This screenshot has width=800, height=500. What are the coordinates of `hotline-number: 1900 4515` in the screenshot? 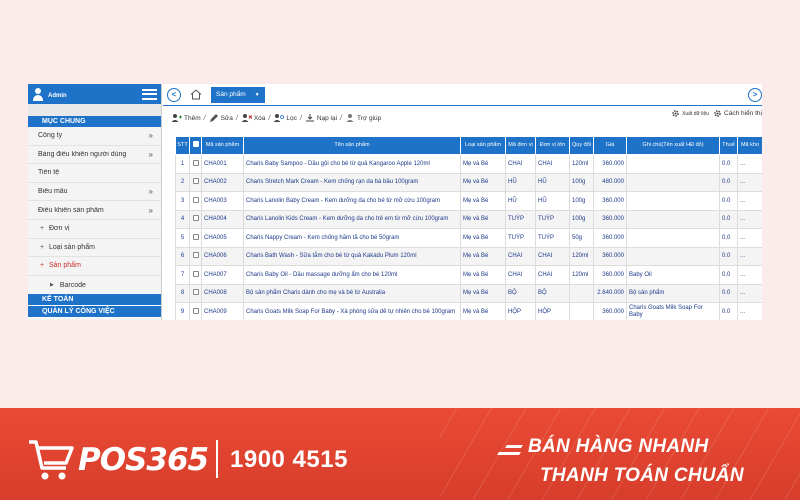 It's located at (289, 460).